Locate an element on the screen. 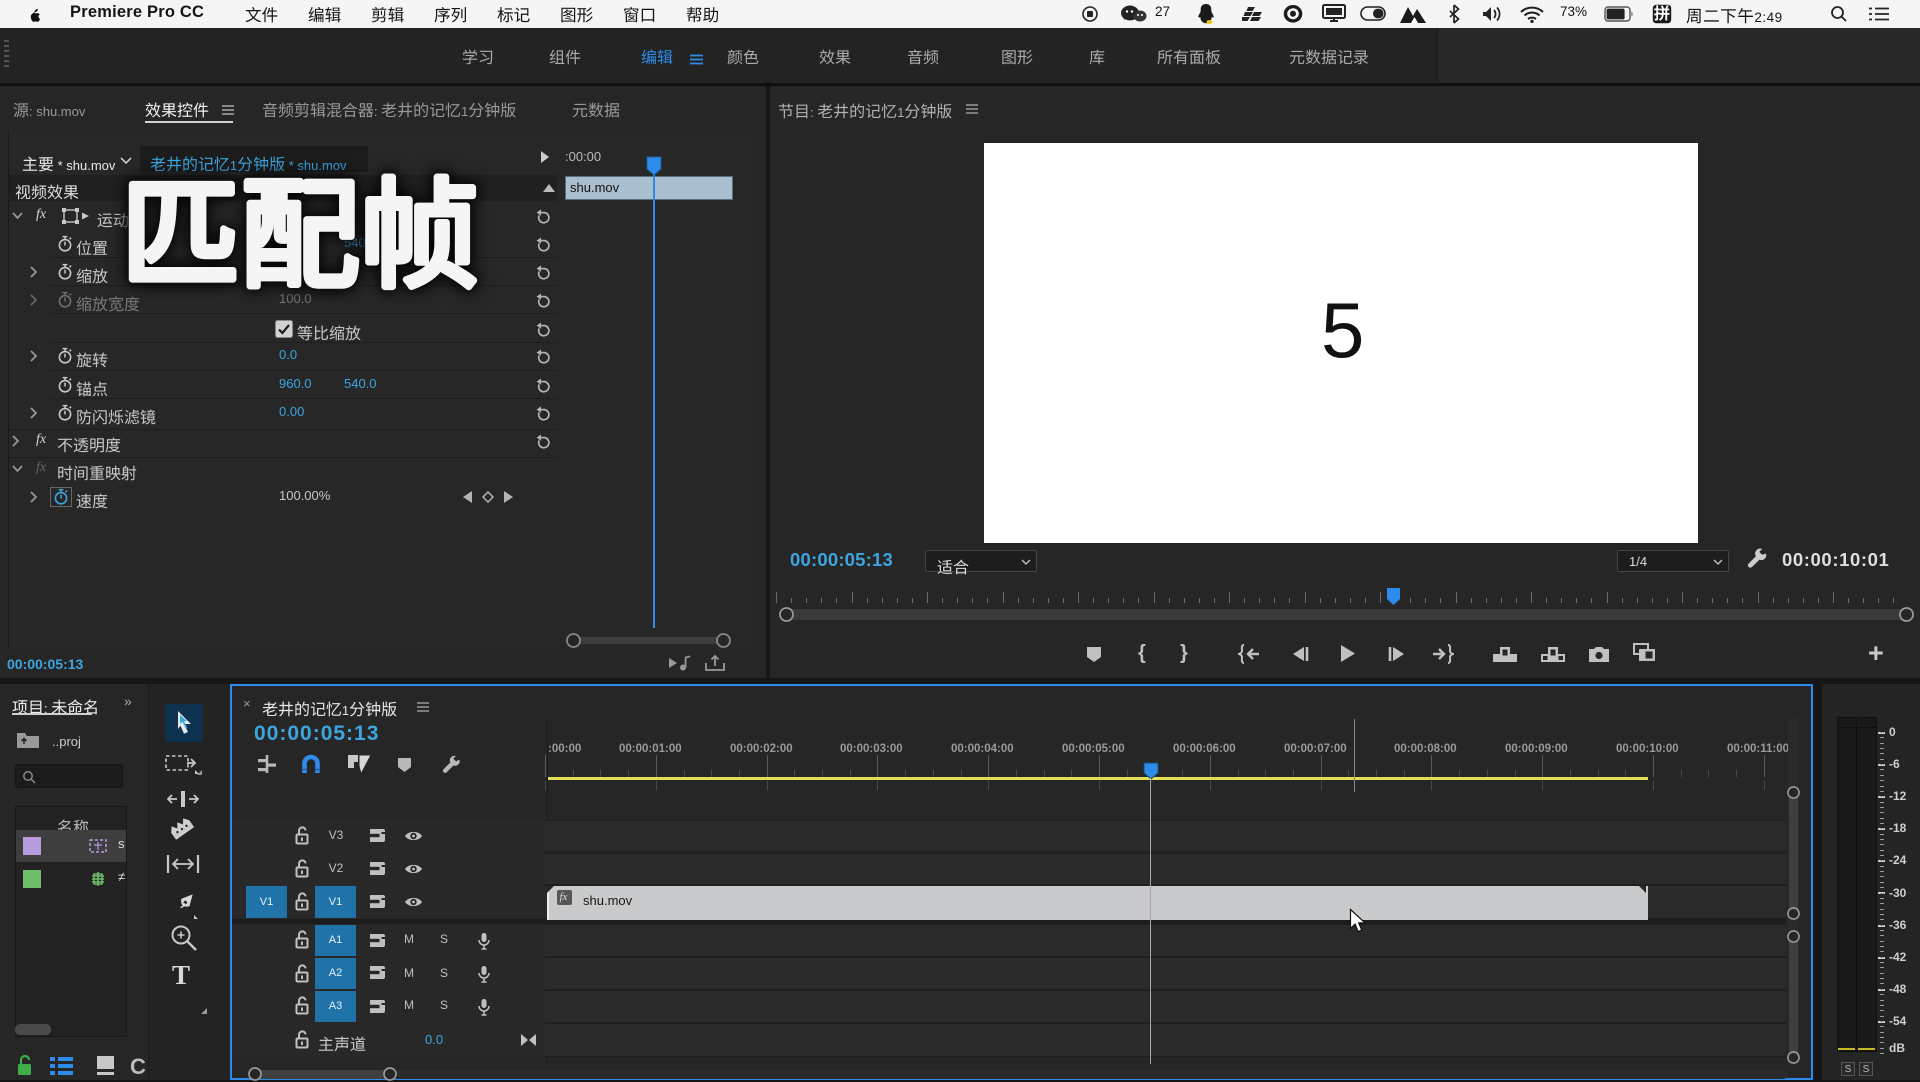 The width and height of the screenshot is (1920, 1082). svg-text: 匹配帧 is located at coordinates (300, 226).